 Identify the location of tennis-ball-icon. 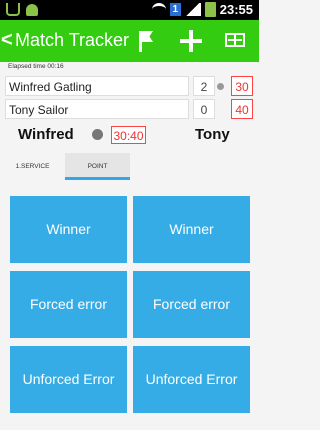
(97, 134).